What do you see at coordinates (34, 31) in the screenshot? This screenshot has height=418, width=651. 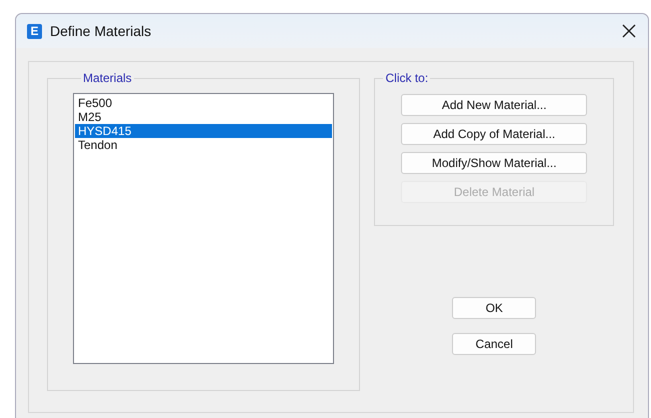 I see `app-icon: E` at bounding box center [34, 31].